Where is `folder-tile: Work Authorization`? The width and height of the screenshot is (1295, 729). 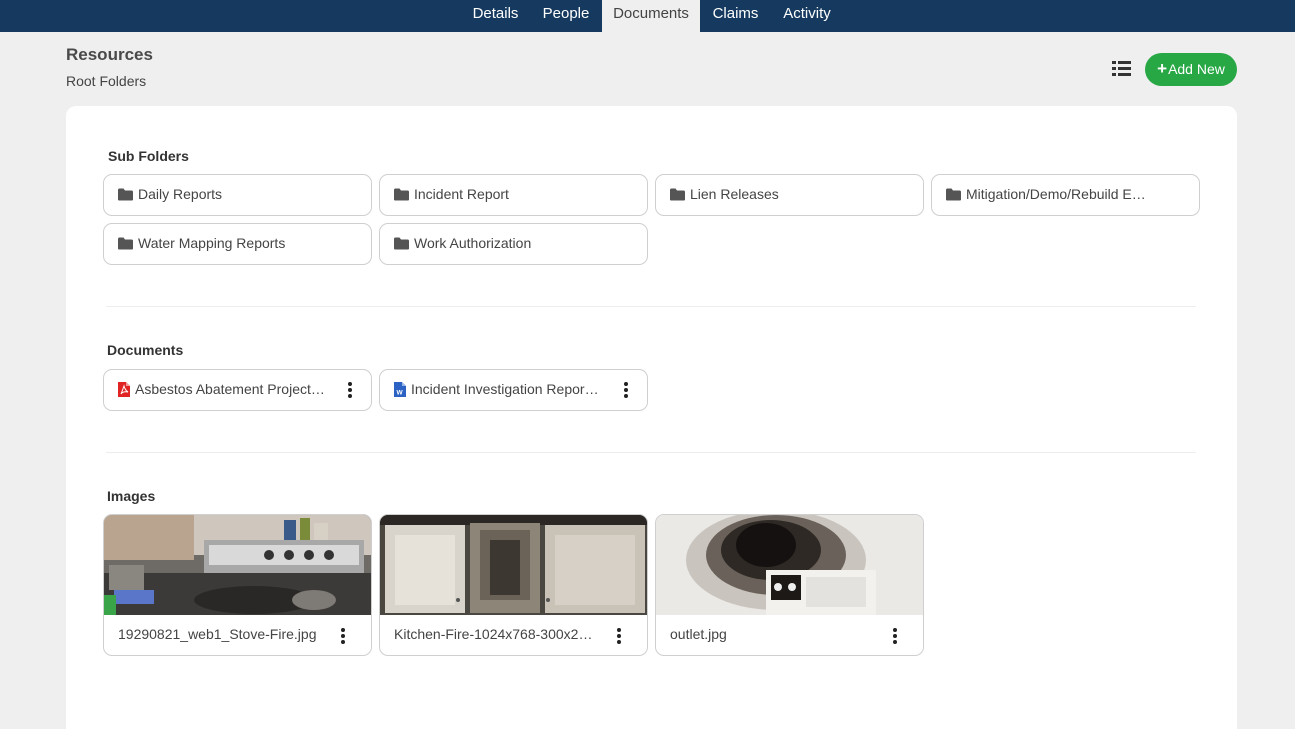
folder-tile: Work Authorization is located at coordinates (513, 244).